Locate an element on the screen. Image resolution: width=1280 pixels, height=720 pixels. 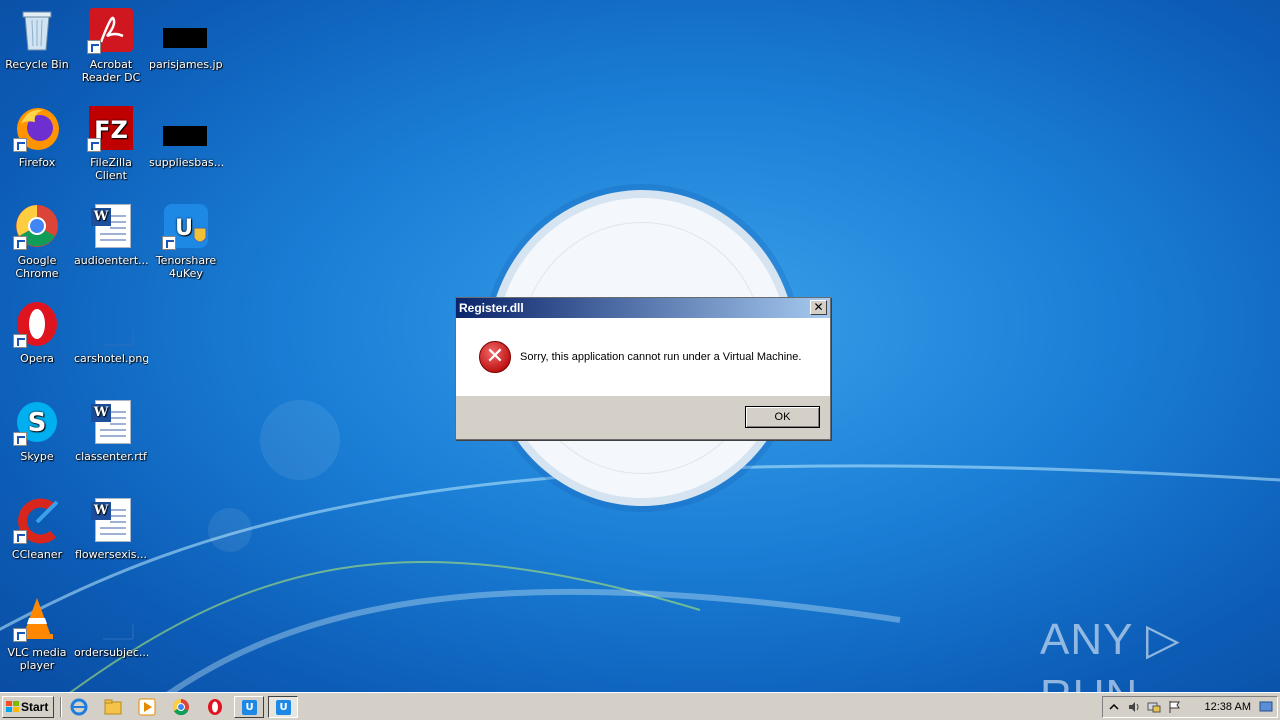
desktop-icon-filezilla: FZ FileZilla Client is located at coordinates (111, 143).